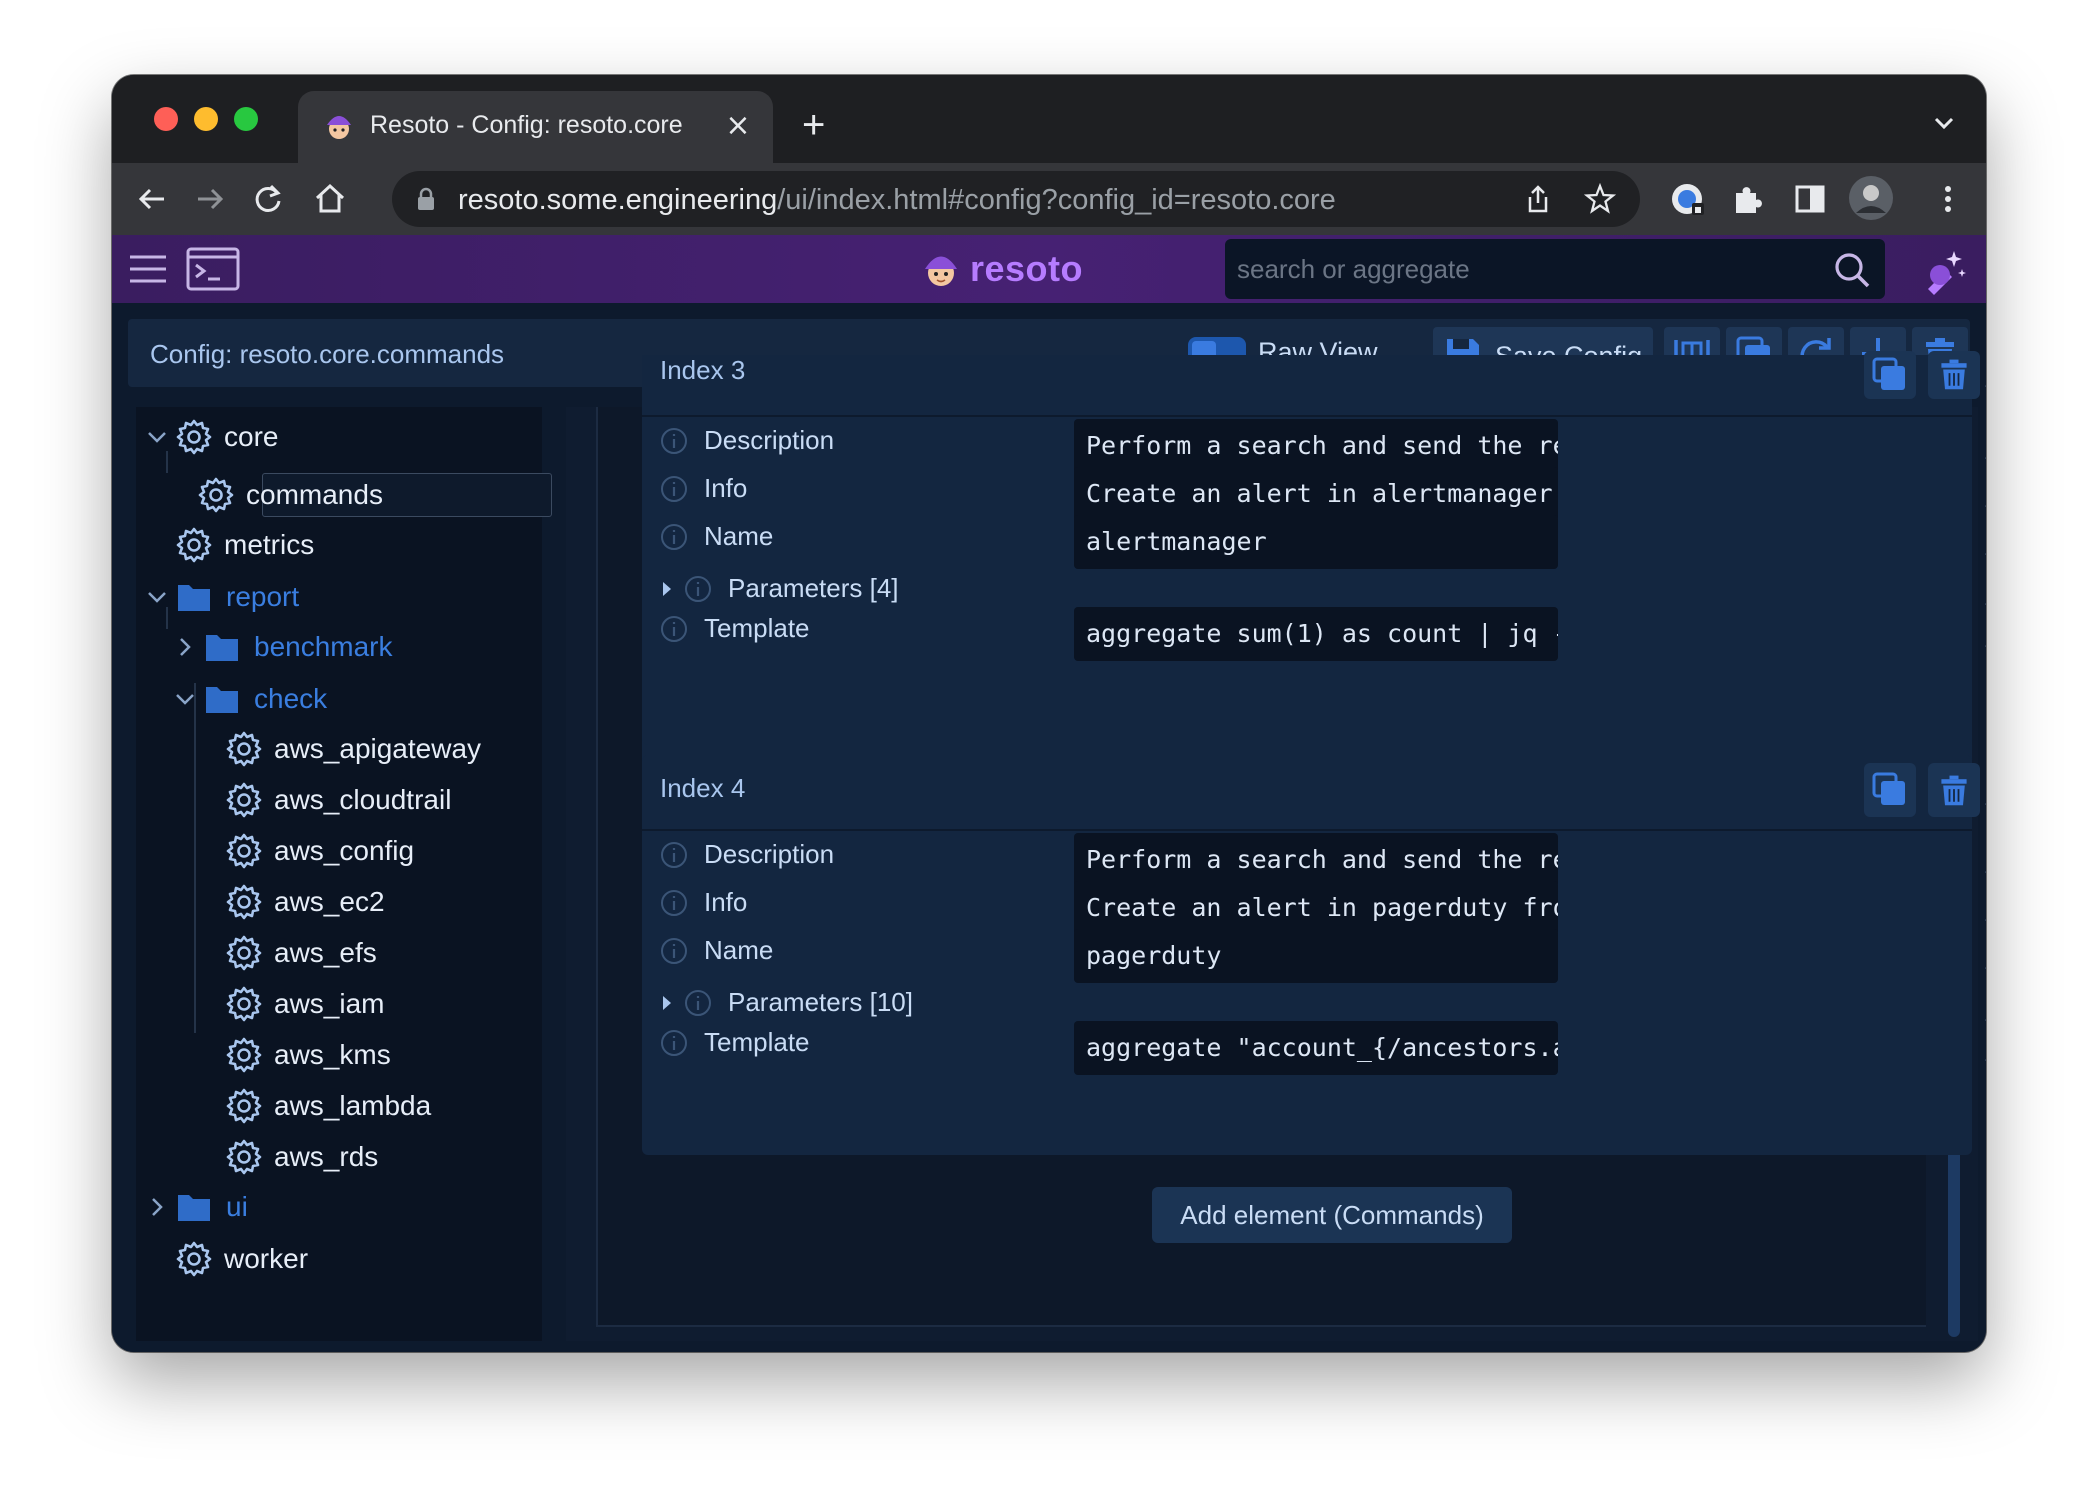 The image size is (2098, 1500). Describe the element at coordinates (813, 125) in the screenshot. I see `plus-icon: +` at that location.